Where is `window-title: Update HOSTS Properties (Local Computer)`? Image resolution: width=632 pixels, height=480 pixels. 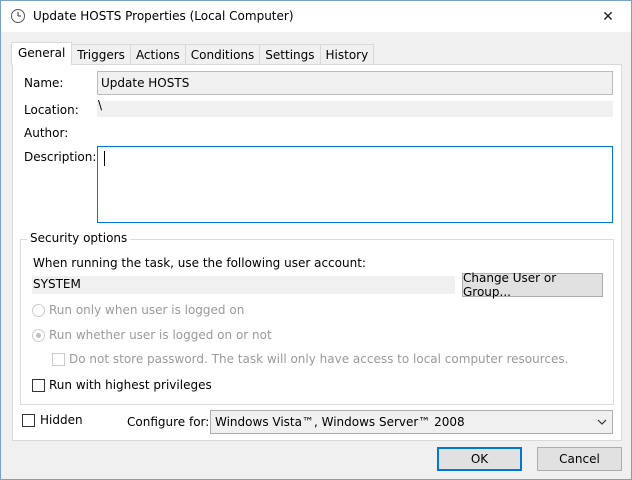 window-title: Update HOSTS Properties (Local Computer) is located at coordinates (163, 16).